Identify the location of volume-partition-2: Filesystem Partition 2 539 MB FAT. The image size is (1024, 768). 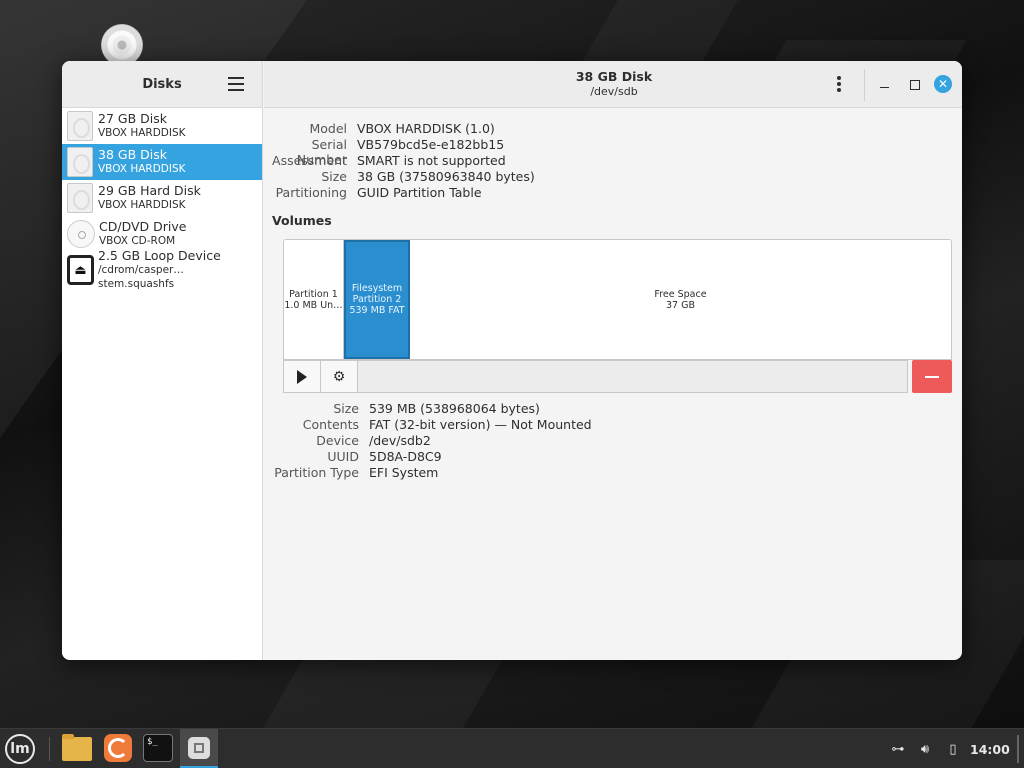
(377, 299).